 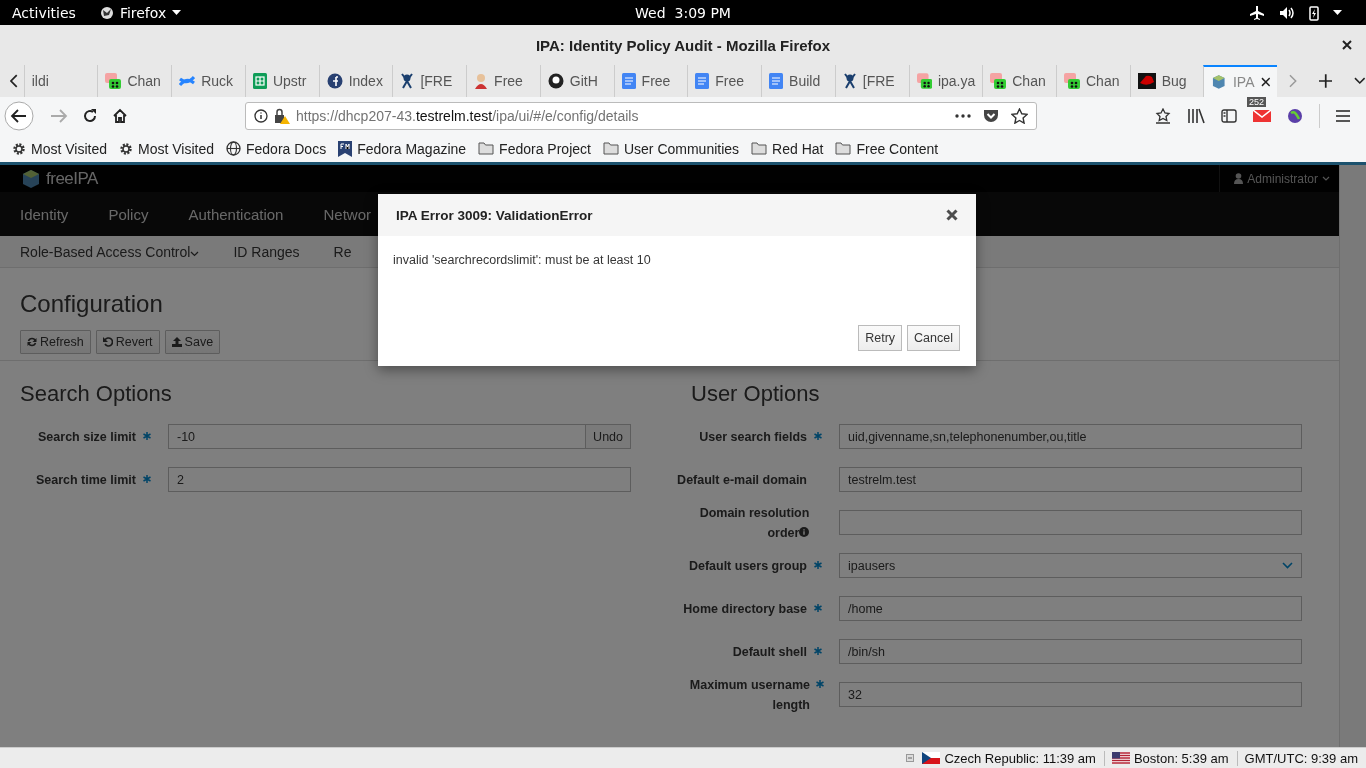 I want to click on clock-item: GMT/UTC: 9:39 am, so click(x=1297, y=758).